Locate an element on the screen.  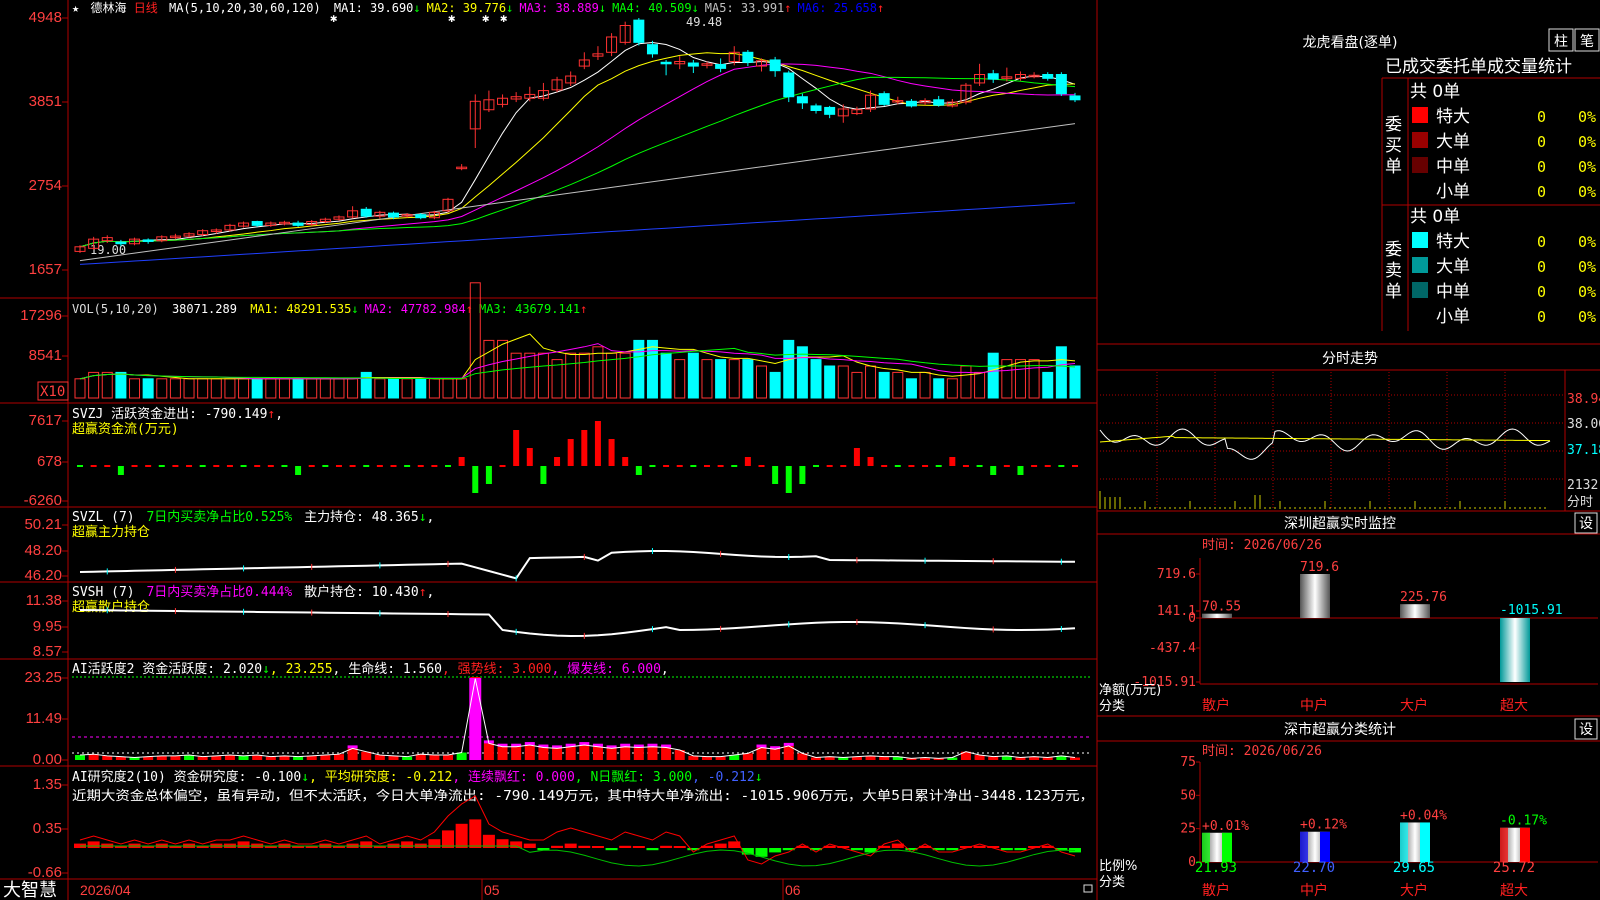
classify-value: 29.65 is located at coordinates (1414, 868).